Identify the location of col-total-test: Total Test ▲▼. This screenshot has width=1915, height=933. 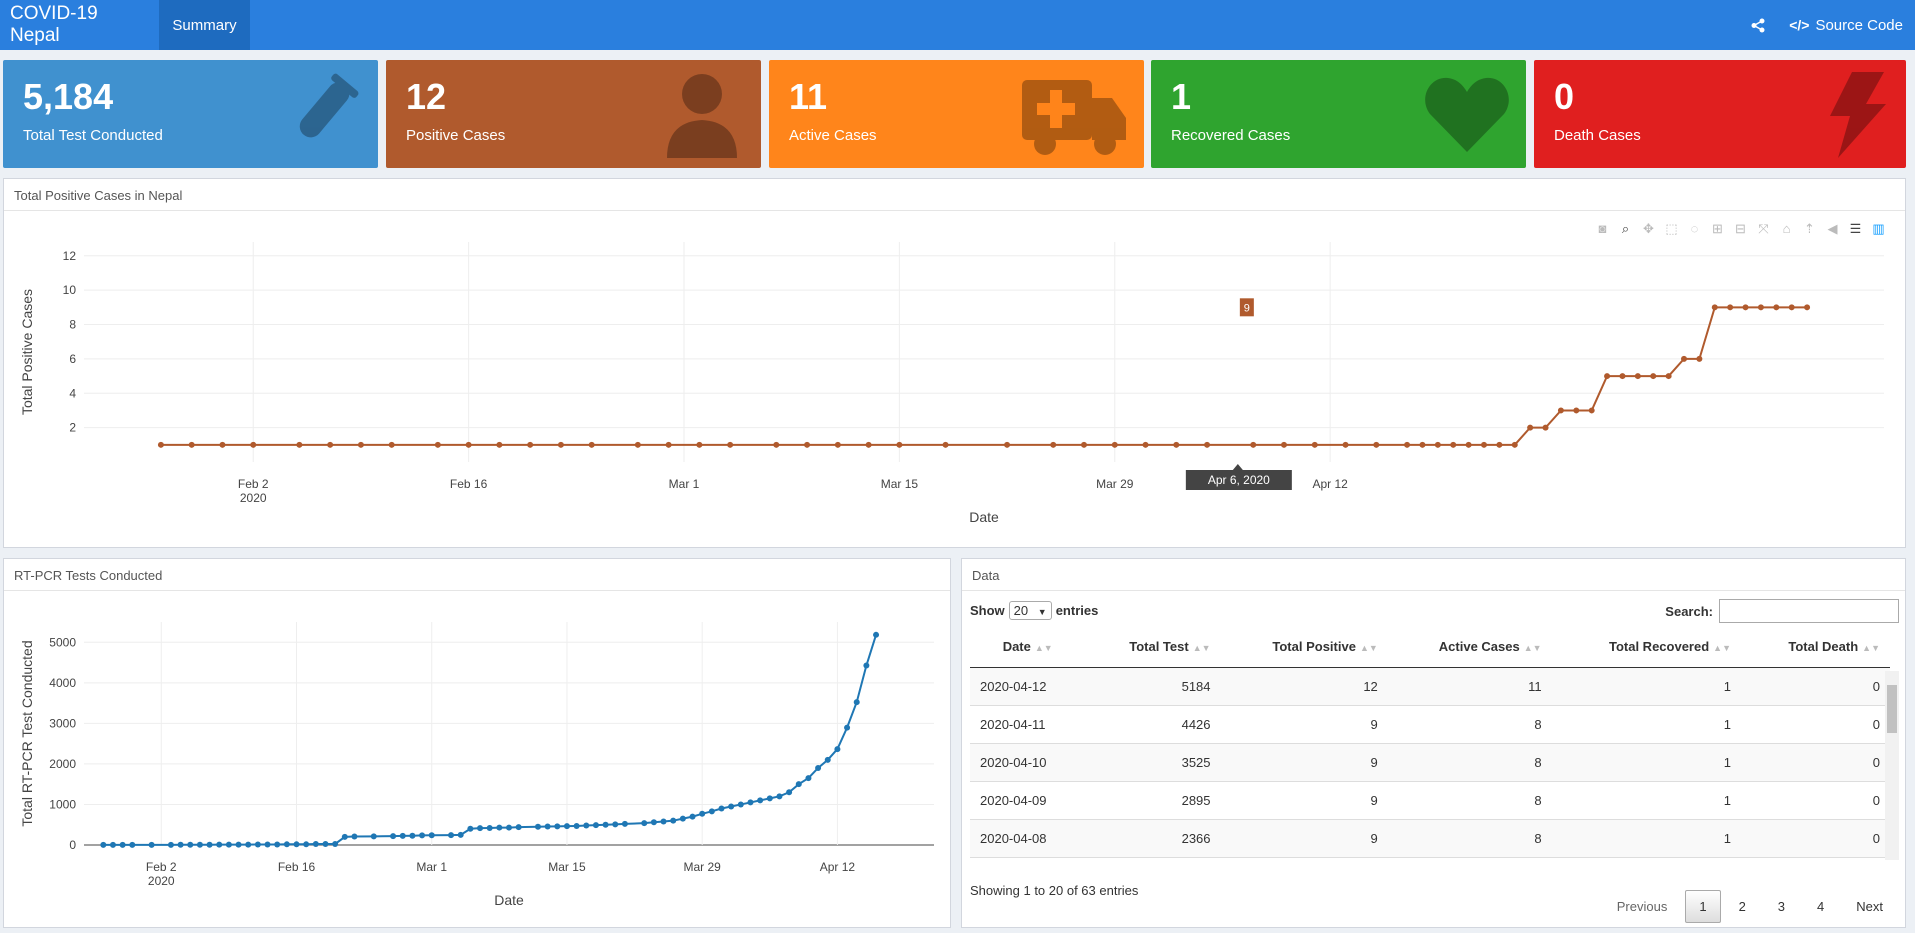
(1153, 647).